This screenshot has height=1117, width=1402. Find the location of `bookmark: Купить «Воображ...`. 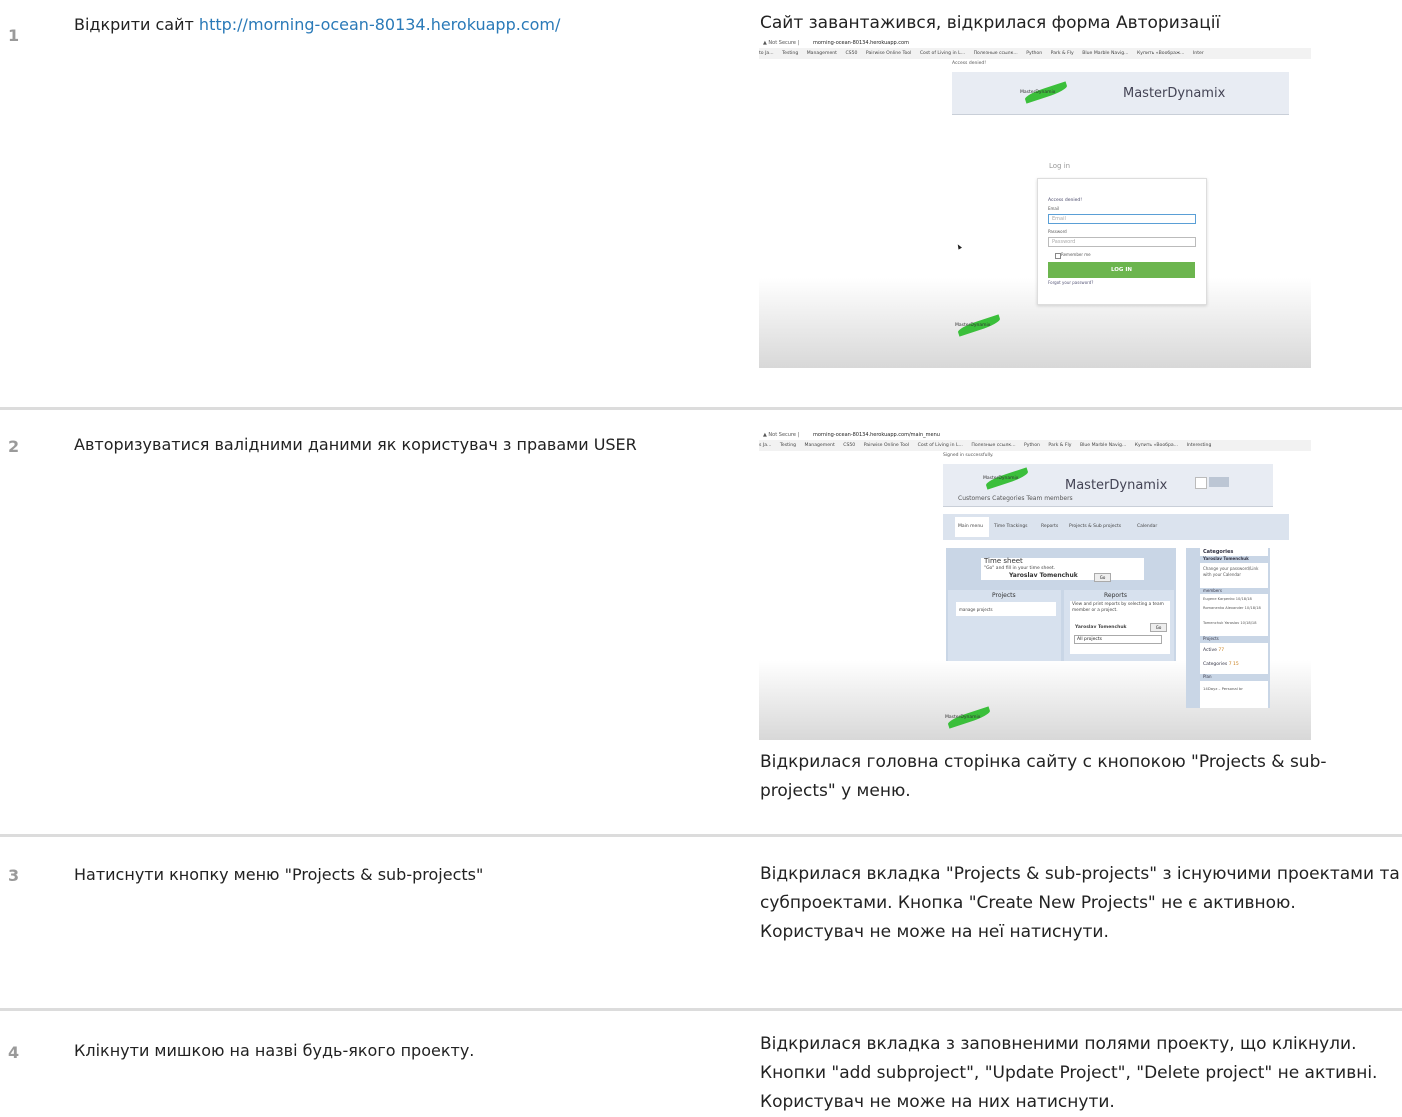

bookmark: Купить «Воображ... is located at coordinates (1160, 53).